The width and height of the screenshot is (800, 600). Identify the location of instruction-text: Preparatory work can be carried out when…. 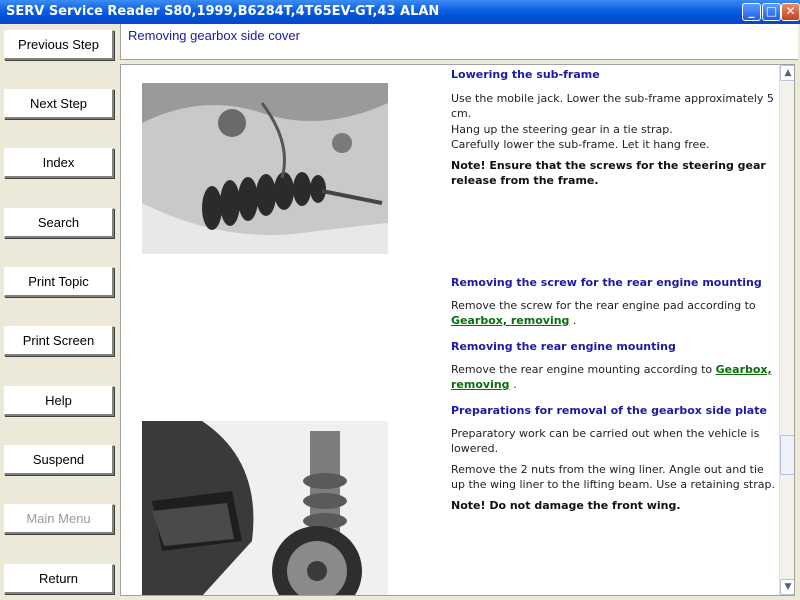
(605, 441).